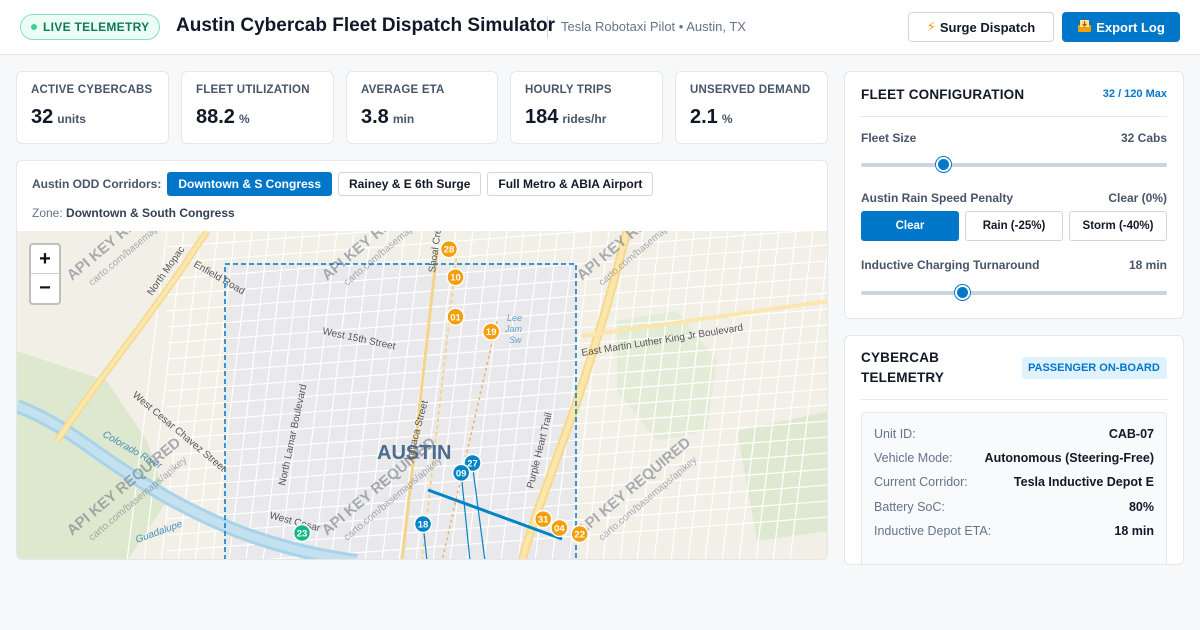  I want to click on panel-header: CYBERCAB TELEMETRY PASSENGER ON-BOARD, so click(1014, 368).